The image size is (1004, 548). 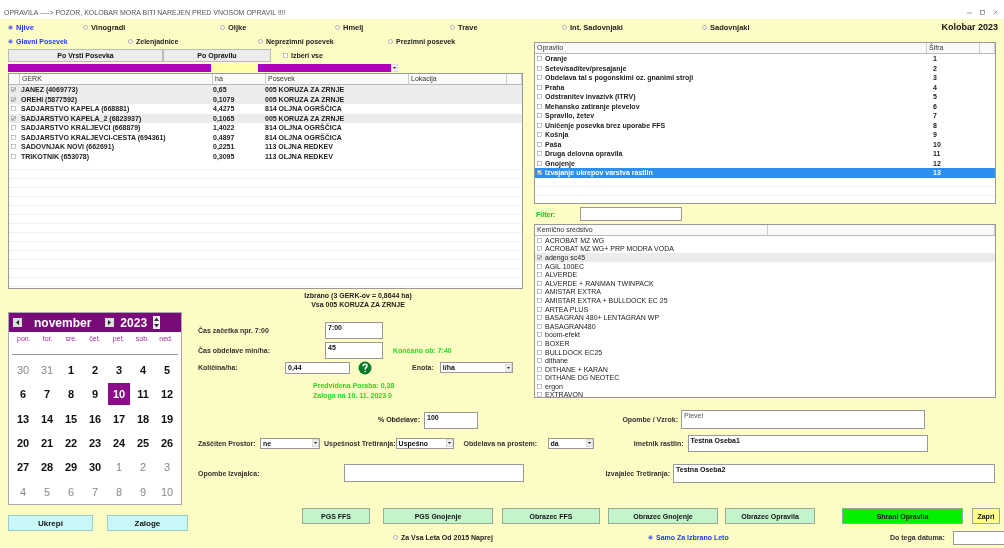 What do you see at coordinates (143, 370) in the screenshot?
I see `calendar-day: 4` at bounding box center [143, 370].